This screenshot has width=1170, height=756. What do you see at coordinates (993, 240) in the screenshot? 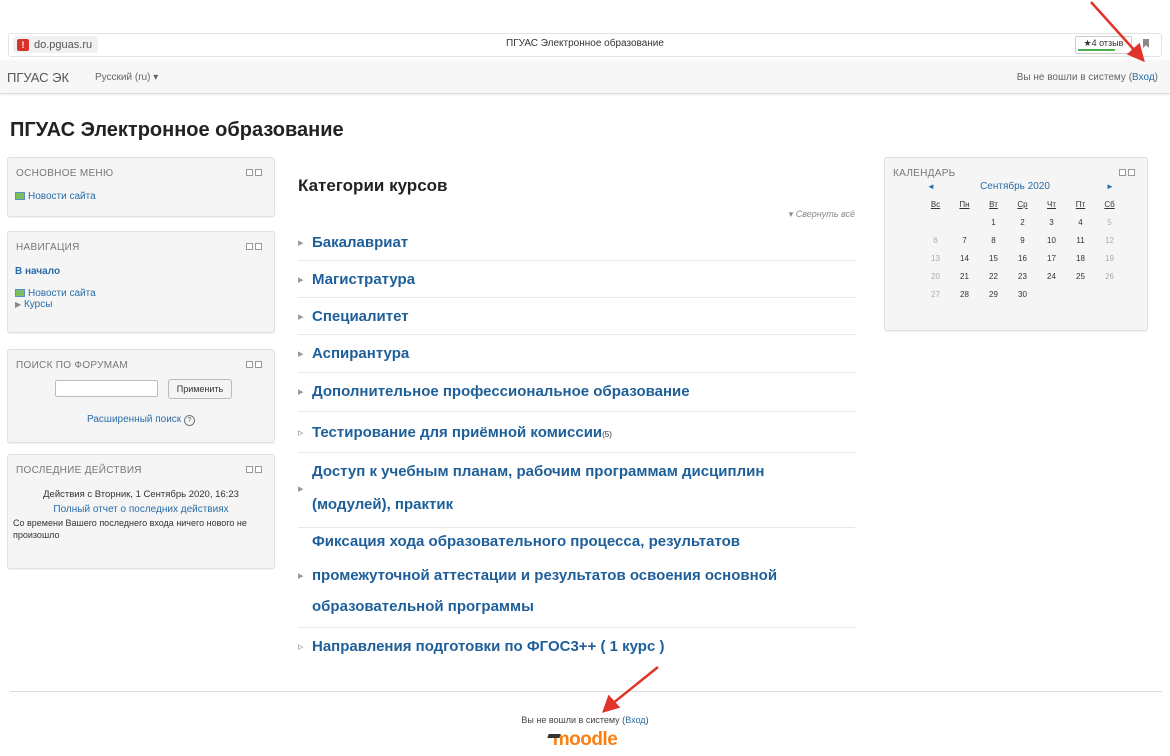
I see `calendar-day: 8` at bounding box center [993, 240].